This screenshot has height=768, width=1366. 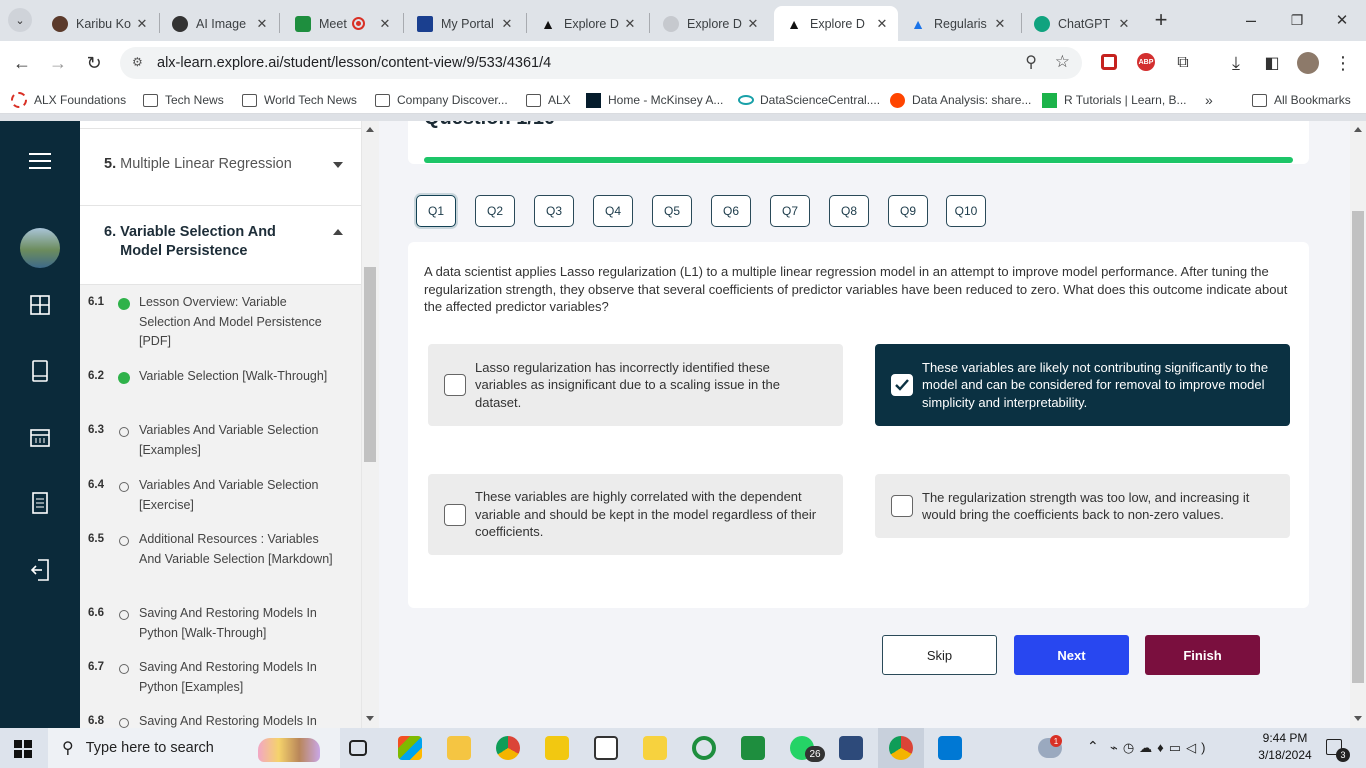 What do you see at coordinates (342, 23) in the screenshot?
I see `browser-tab: Meet ✕` at bounding box center [342, 23].